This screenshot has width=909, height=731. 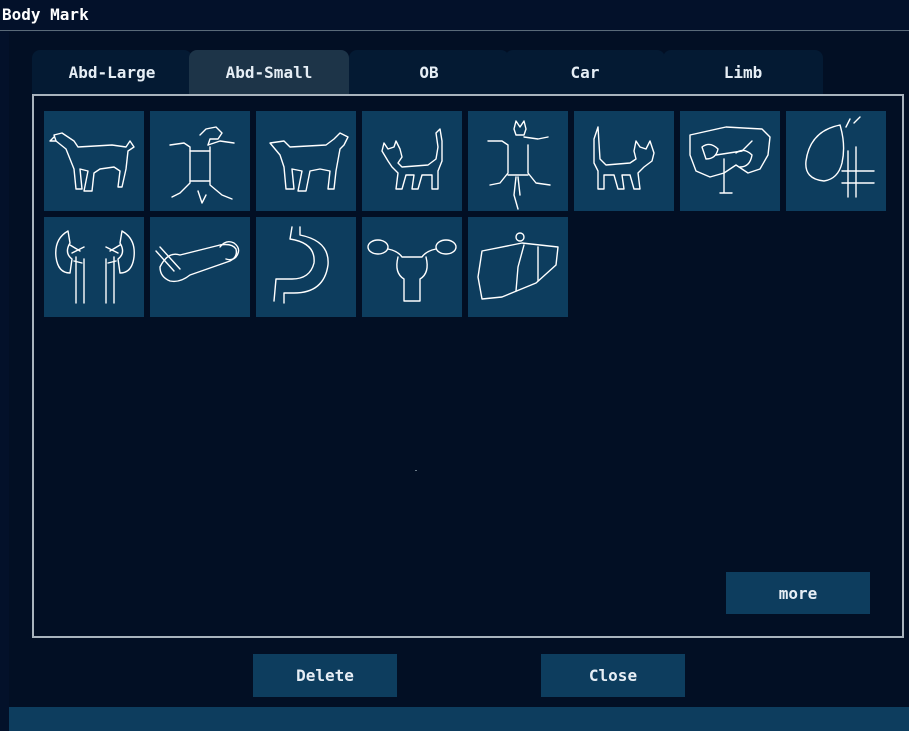 What do you see at coordinates (624, 158) in the screenshot?
I see `cat-side-right-icon` at bounding box center [624, 158].